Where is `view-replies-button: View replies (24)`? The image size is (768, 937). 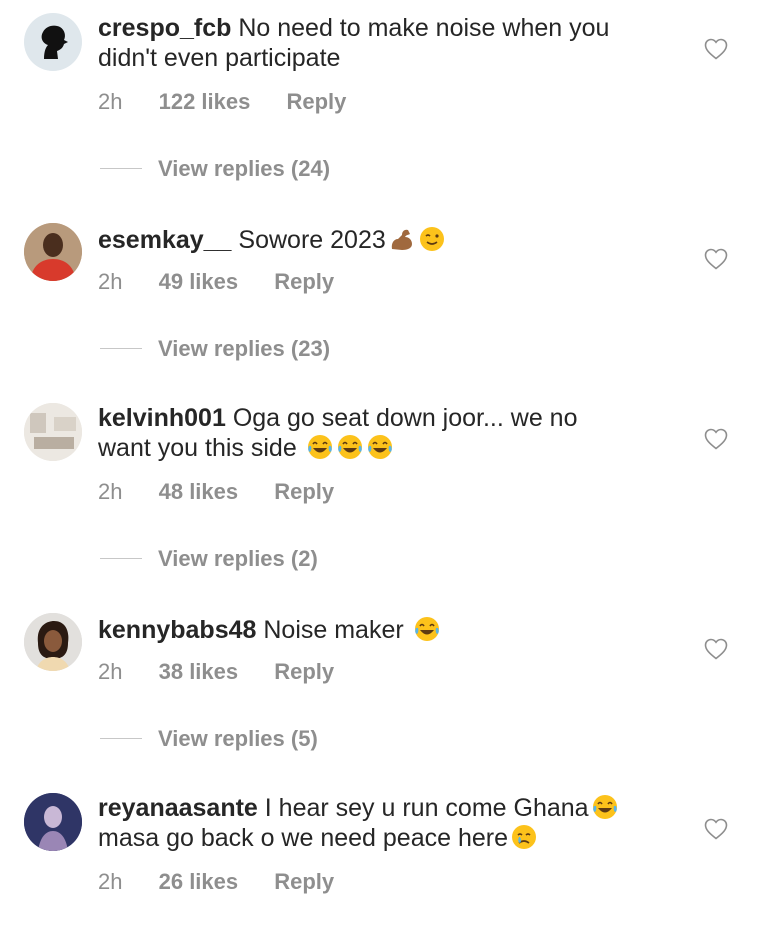
view-replies-button: View replies (24) is located at coordinates (215, 169).